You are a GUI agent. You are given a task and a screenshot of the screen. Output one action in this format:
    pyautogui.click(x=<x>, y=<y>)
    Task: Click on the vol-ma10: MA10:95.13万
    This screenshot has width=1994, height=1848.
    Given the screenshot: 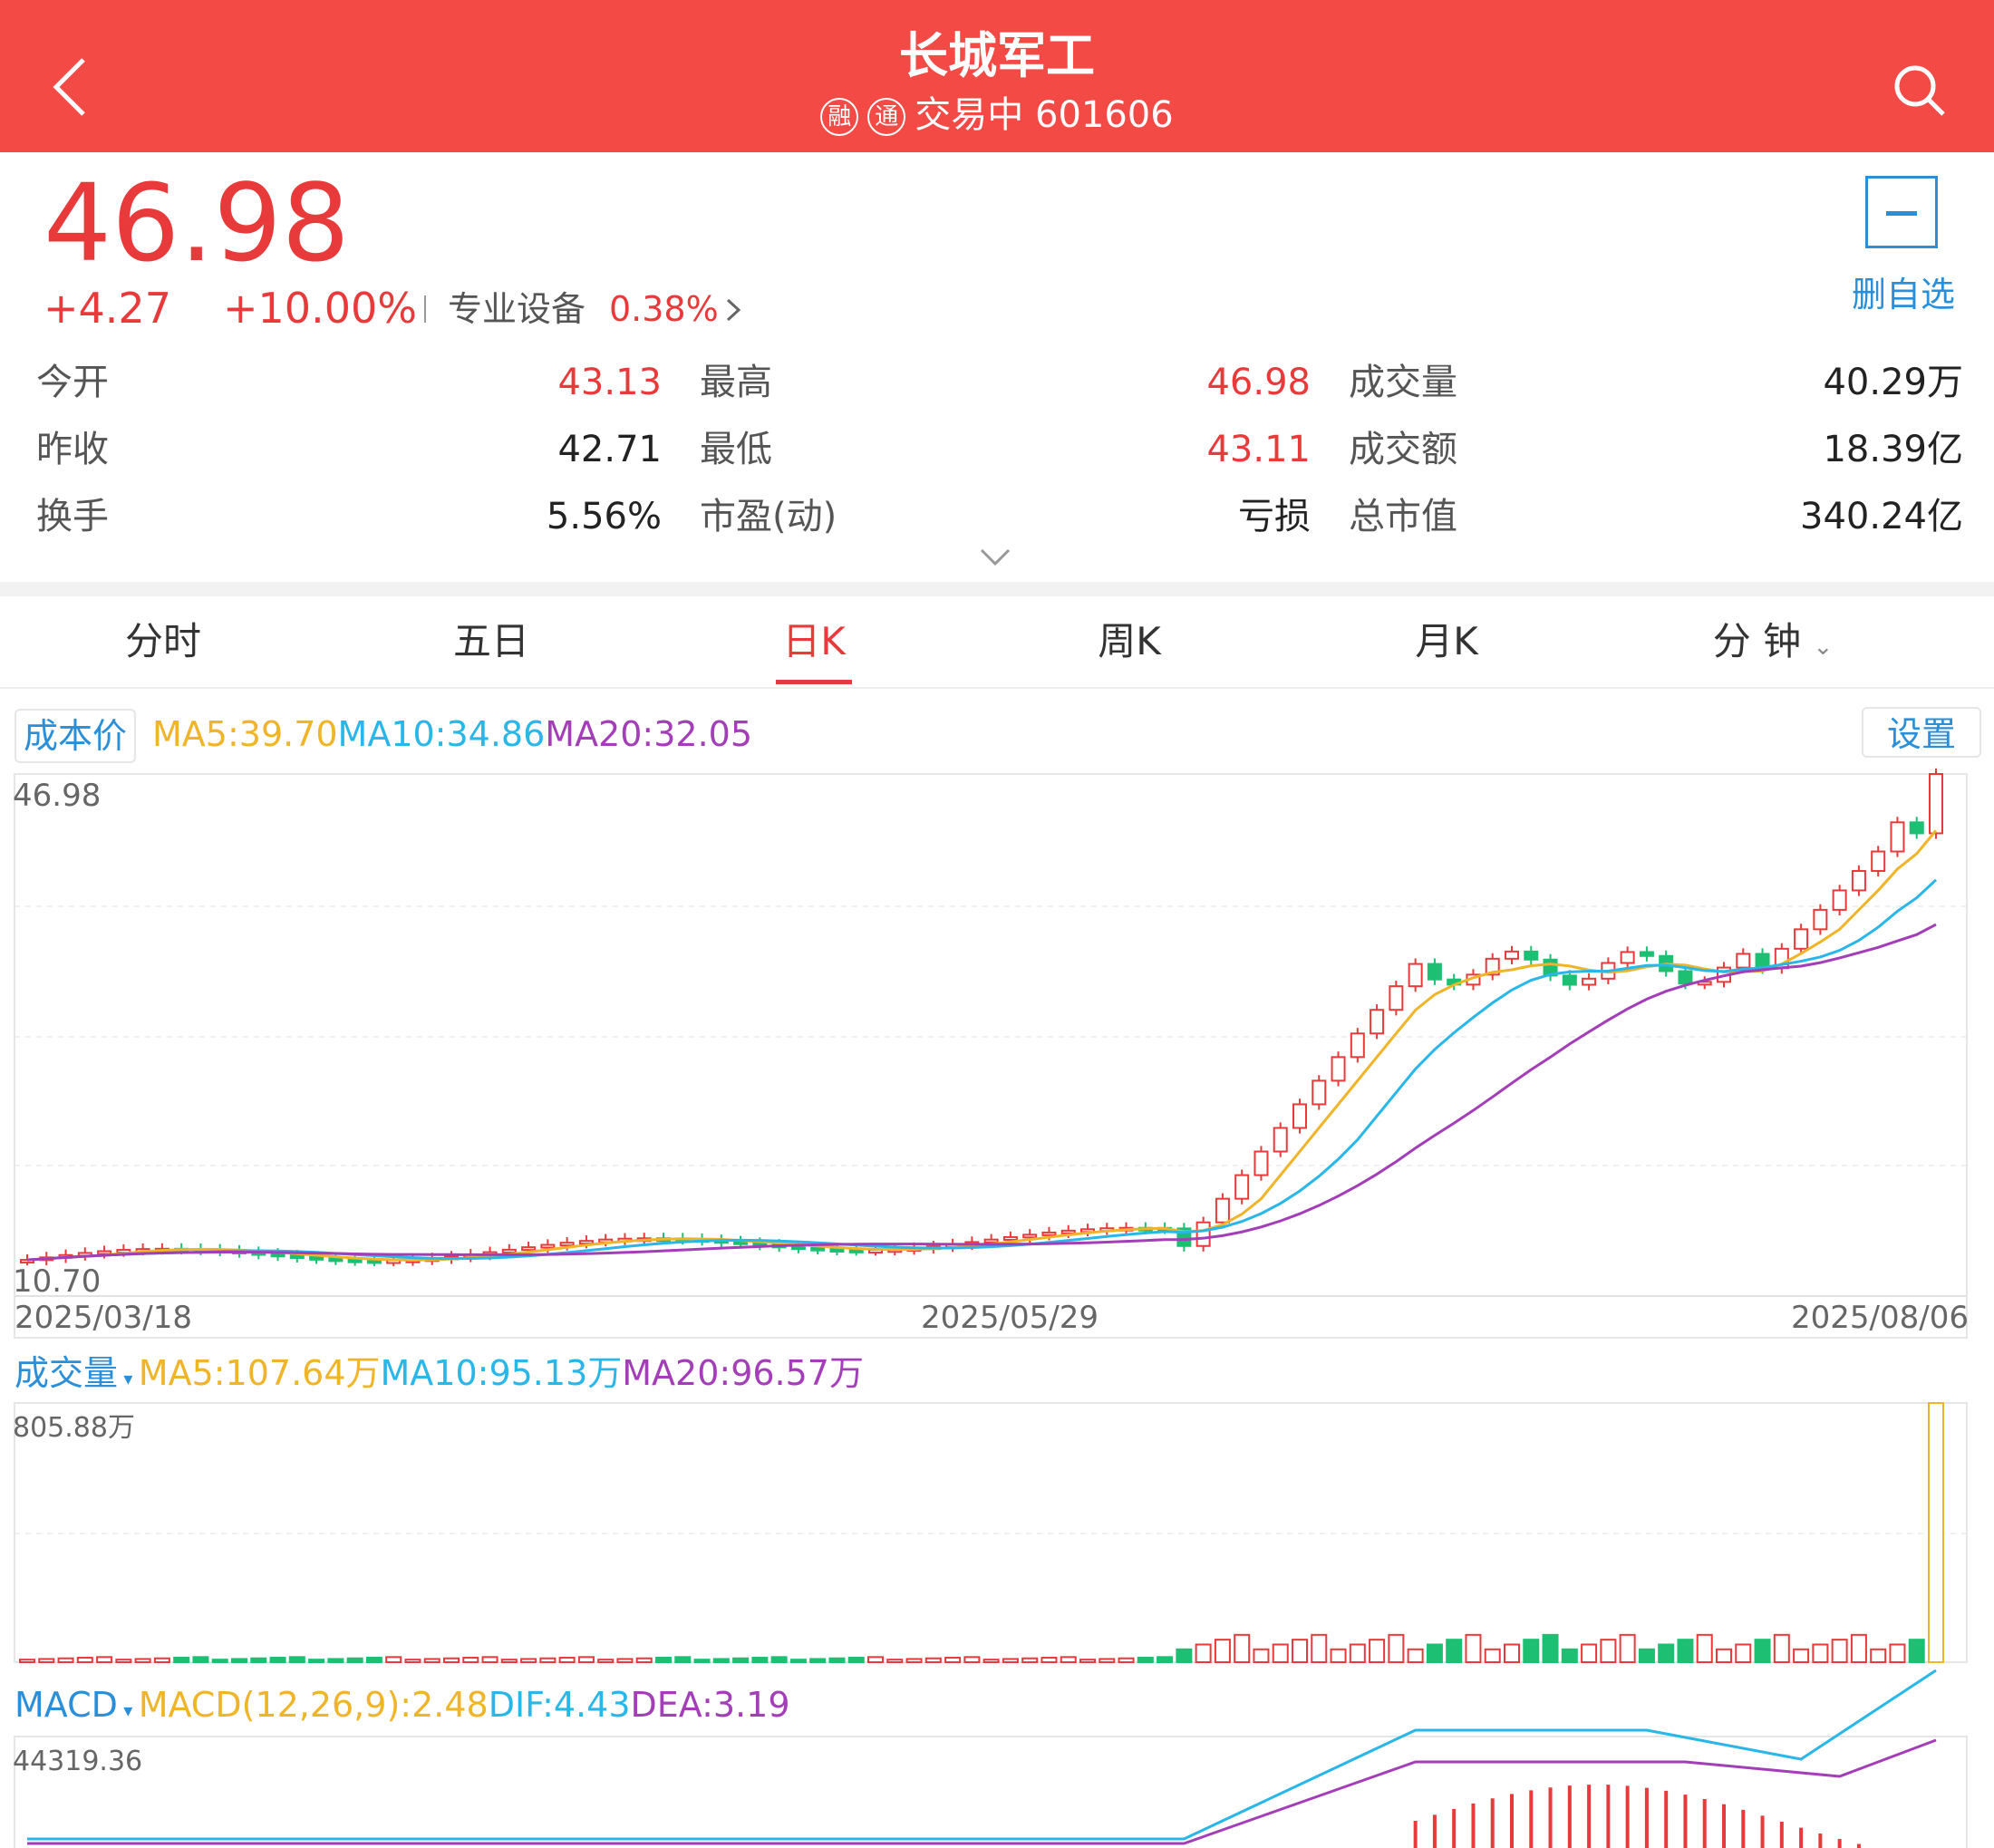 What is the action you would take?
    pyautogui.click(x=501, y=1373)
    